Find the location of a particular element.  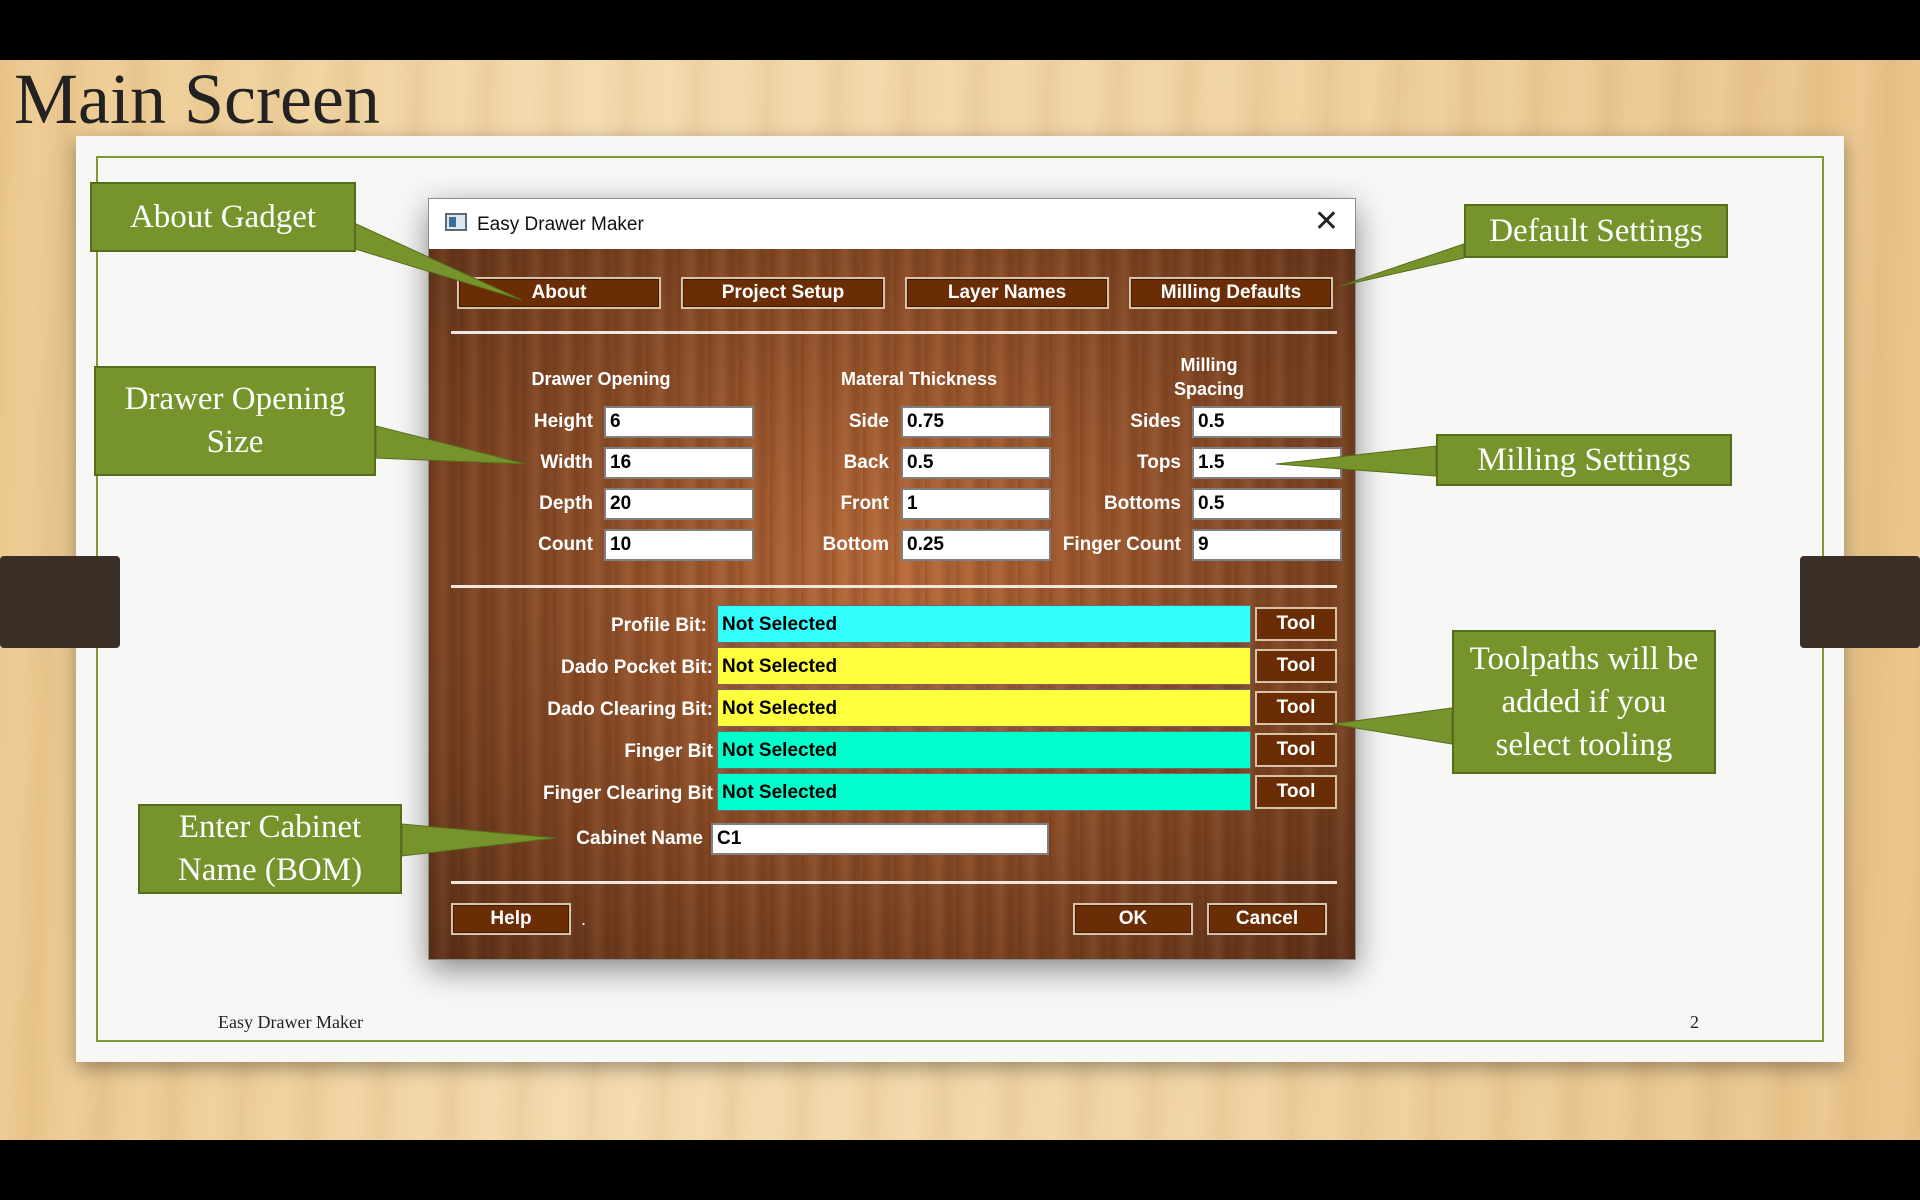

toolpaths-pointer is located at coordinates (1392, 726).